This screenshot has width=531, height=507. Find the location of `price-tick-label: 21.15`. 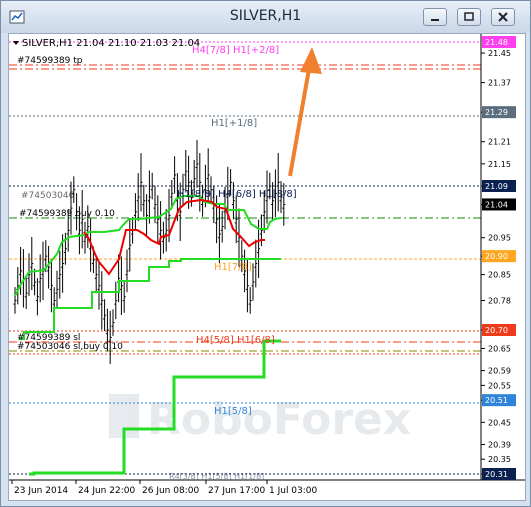

price-tick-label: 21.15 is located at coordinates (499, 164).